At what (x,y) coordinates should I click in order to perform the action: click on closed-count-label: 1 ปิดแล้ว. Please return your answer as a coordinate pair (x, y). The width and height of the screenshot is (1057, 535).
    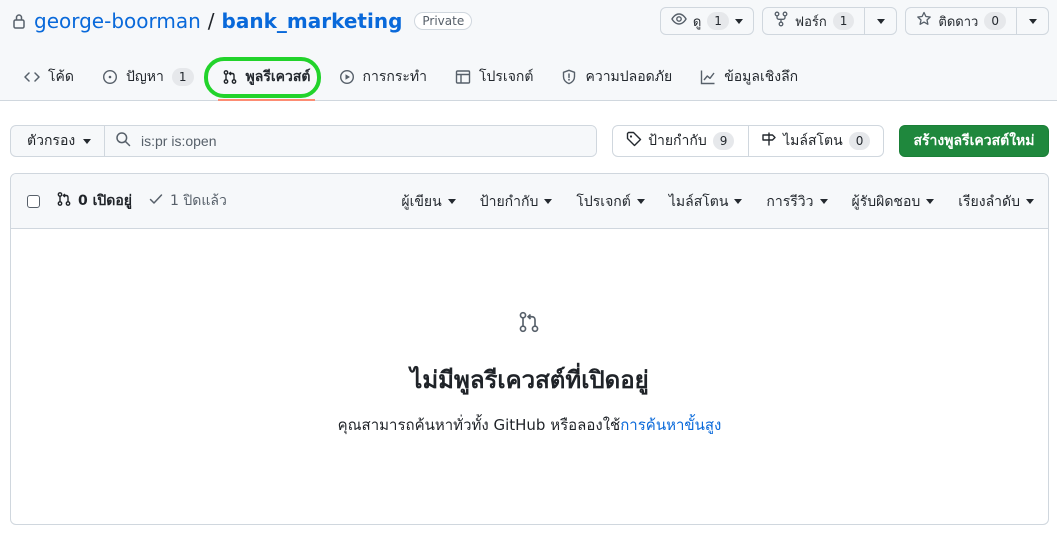
    Looking at the image, I should click on (198, 201).